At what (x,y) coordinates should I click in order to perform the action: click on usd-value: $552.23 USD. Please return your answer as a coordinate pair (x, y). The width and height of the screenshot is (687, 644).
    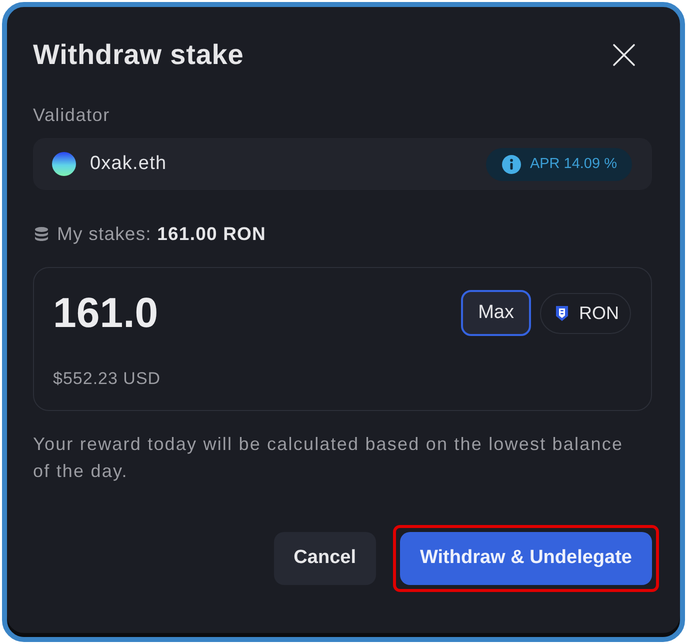
    Looking at the image, I should click on (107, 379).